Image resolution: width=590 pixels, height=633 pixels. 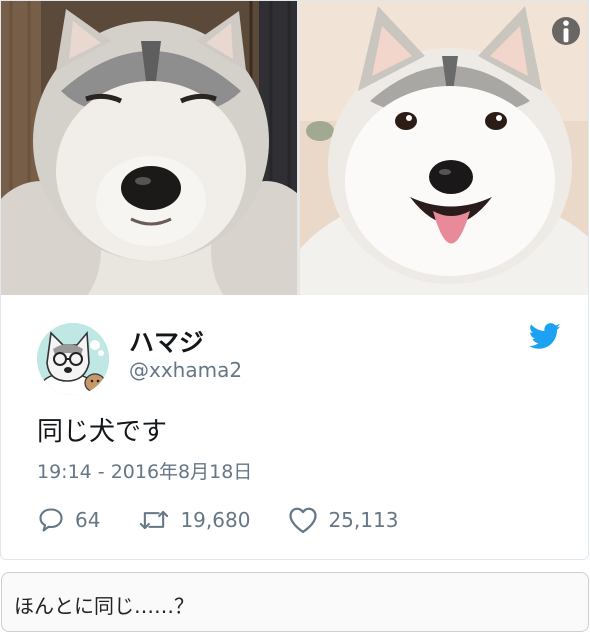 What do you see at coordinates (215, 520) in the screenshot?
I see `retweet-count: 19,680` at bounding box center [215, 520].